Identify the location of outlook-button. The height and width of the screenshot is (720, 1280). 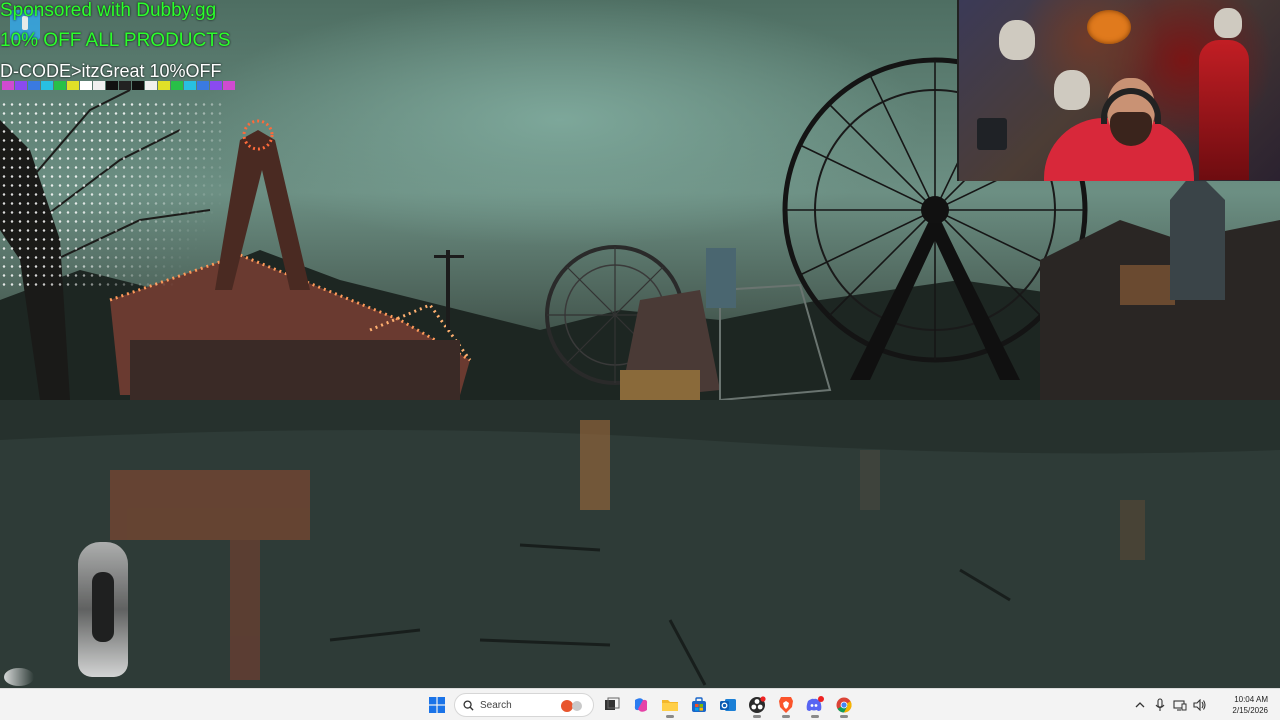
(727, 705).